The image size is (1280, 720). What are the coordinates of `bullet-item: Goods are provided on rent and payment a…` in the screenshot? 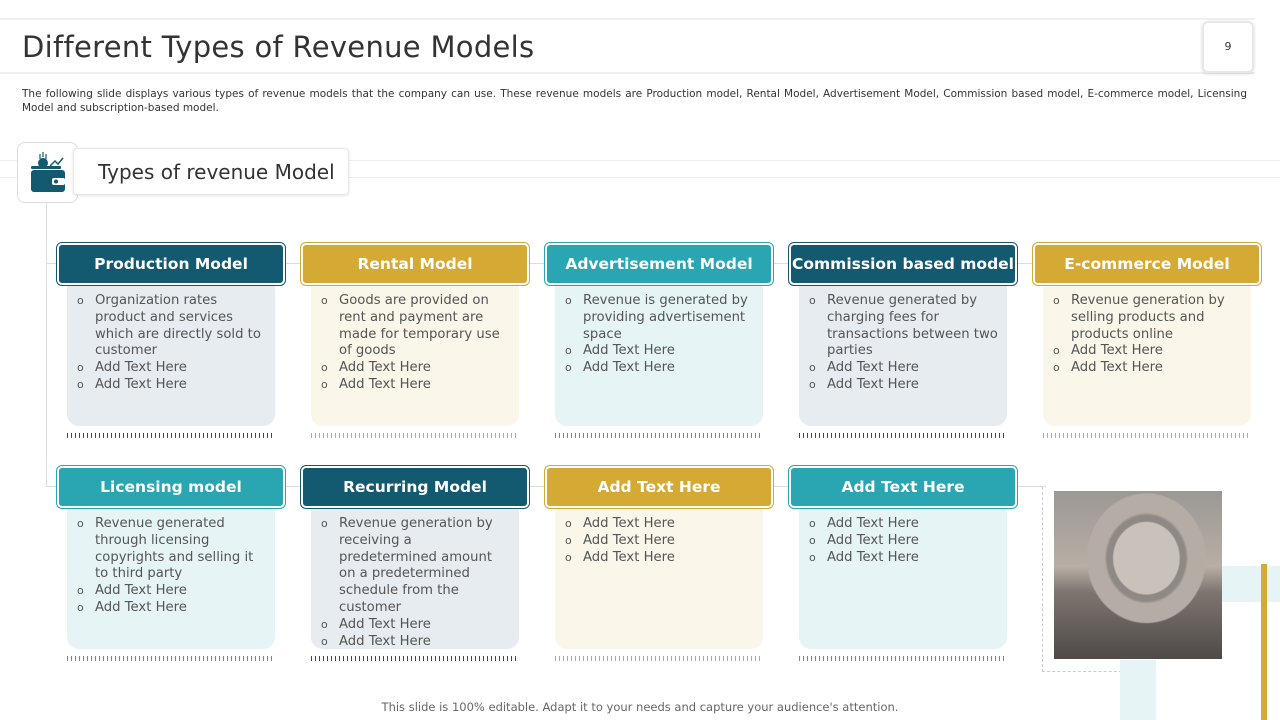 It's located at (415, 326).